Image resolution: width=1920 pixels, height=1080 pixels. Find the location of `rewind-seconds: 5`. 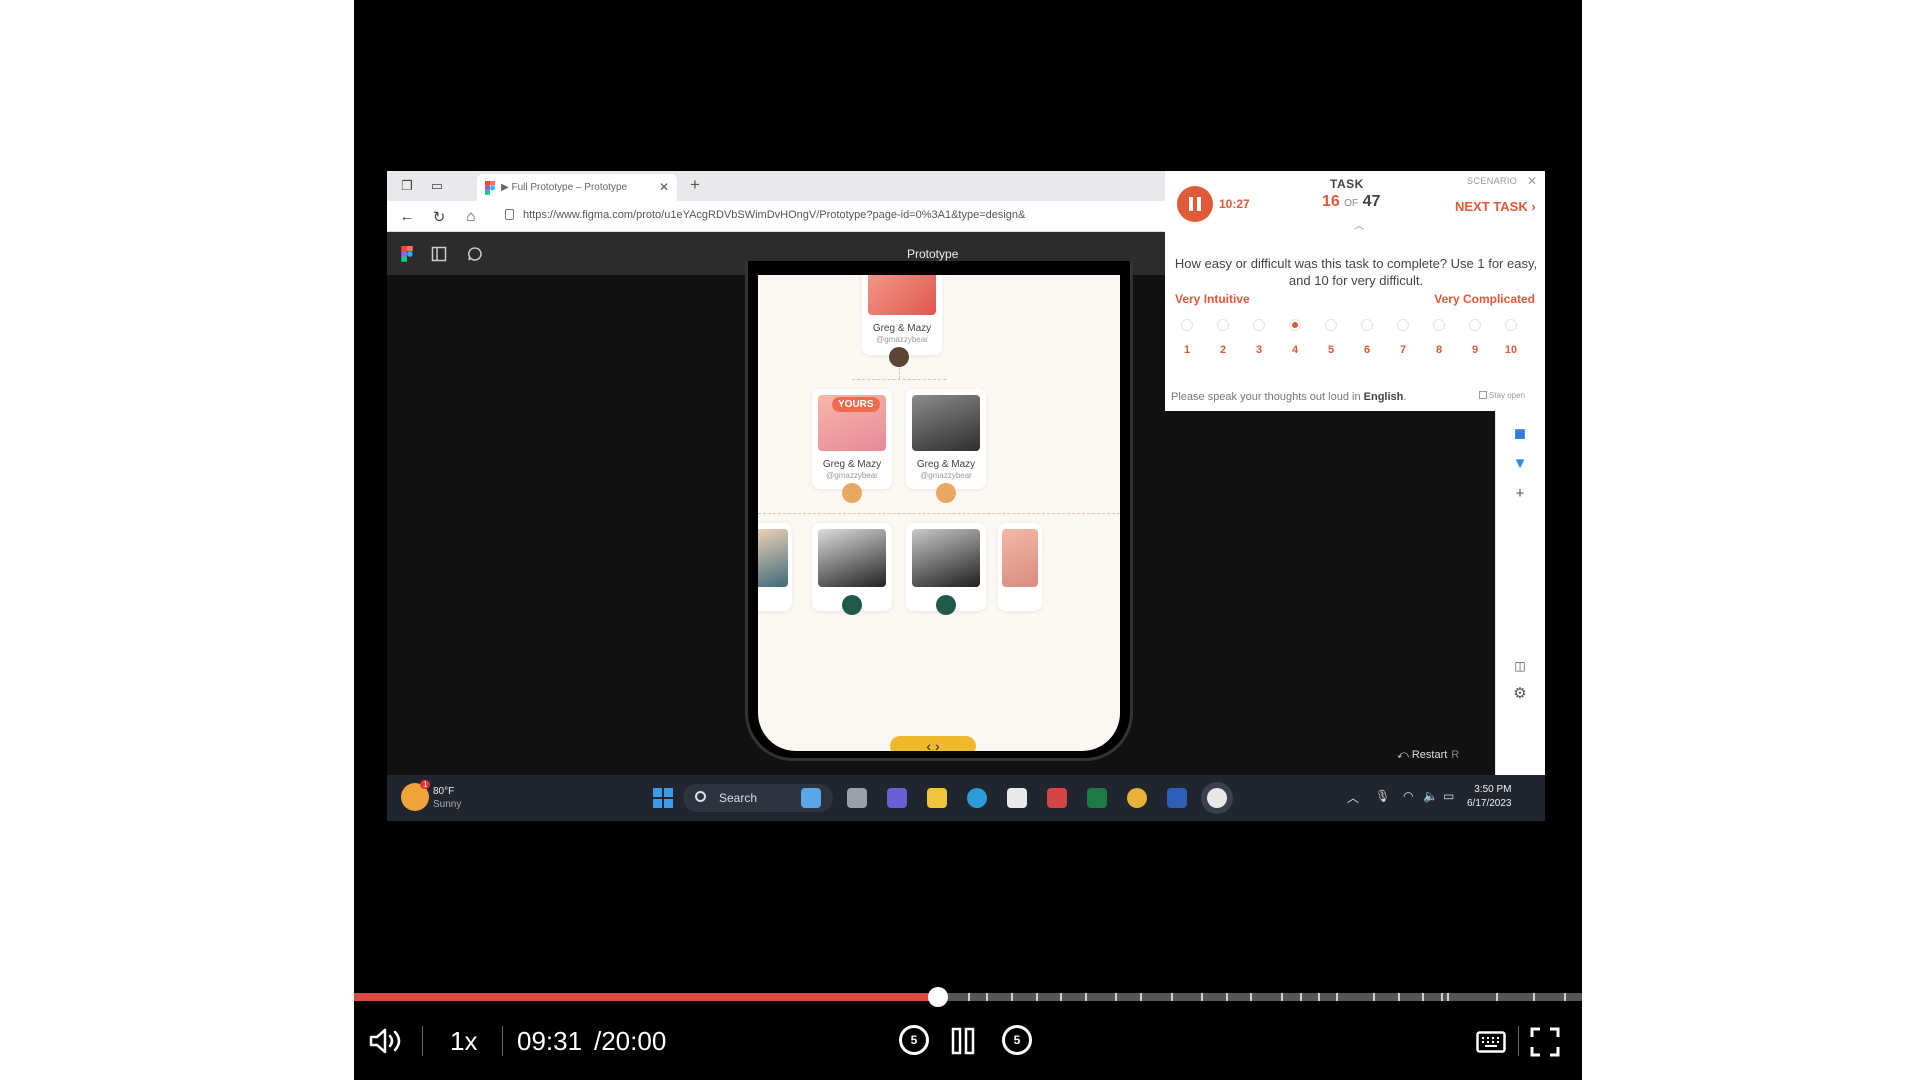

rewind-seconds: 5 is located at coordinates (914, 1040).